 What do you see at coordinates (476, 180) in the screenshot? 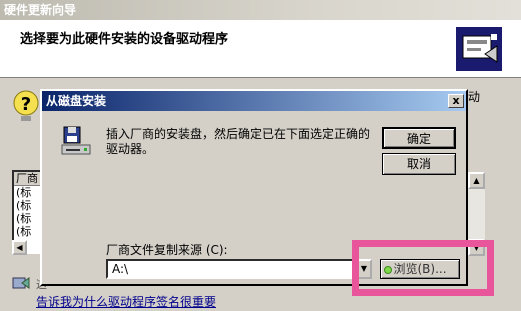
I see `scroll-up-arrow-icon: ▲` at bounding box center [476, 180].